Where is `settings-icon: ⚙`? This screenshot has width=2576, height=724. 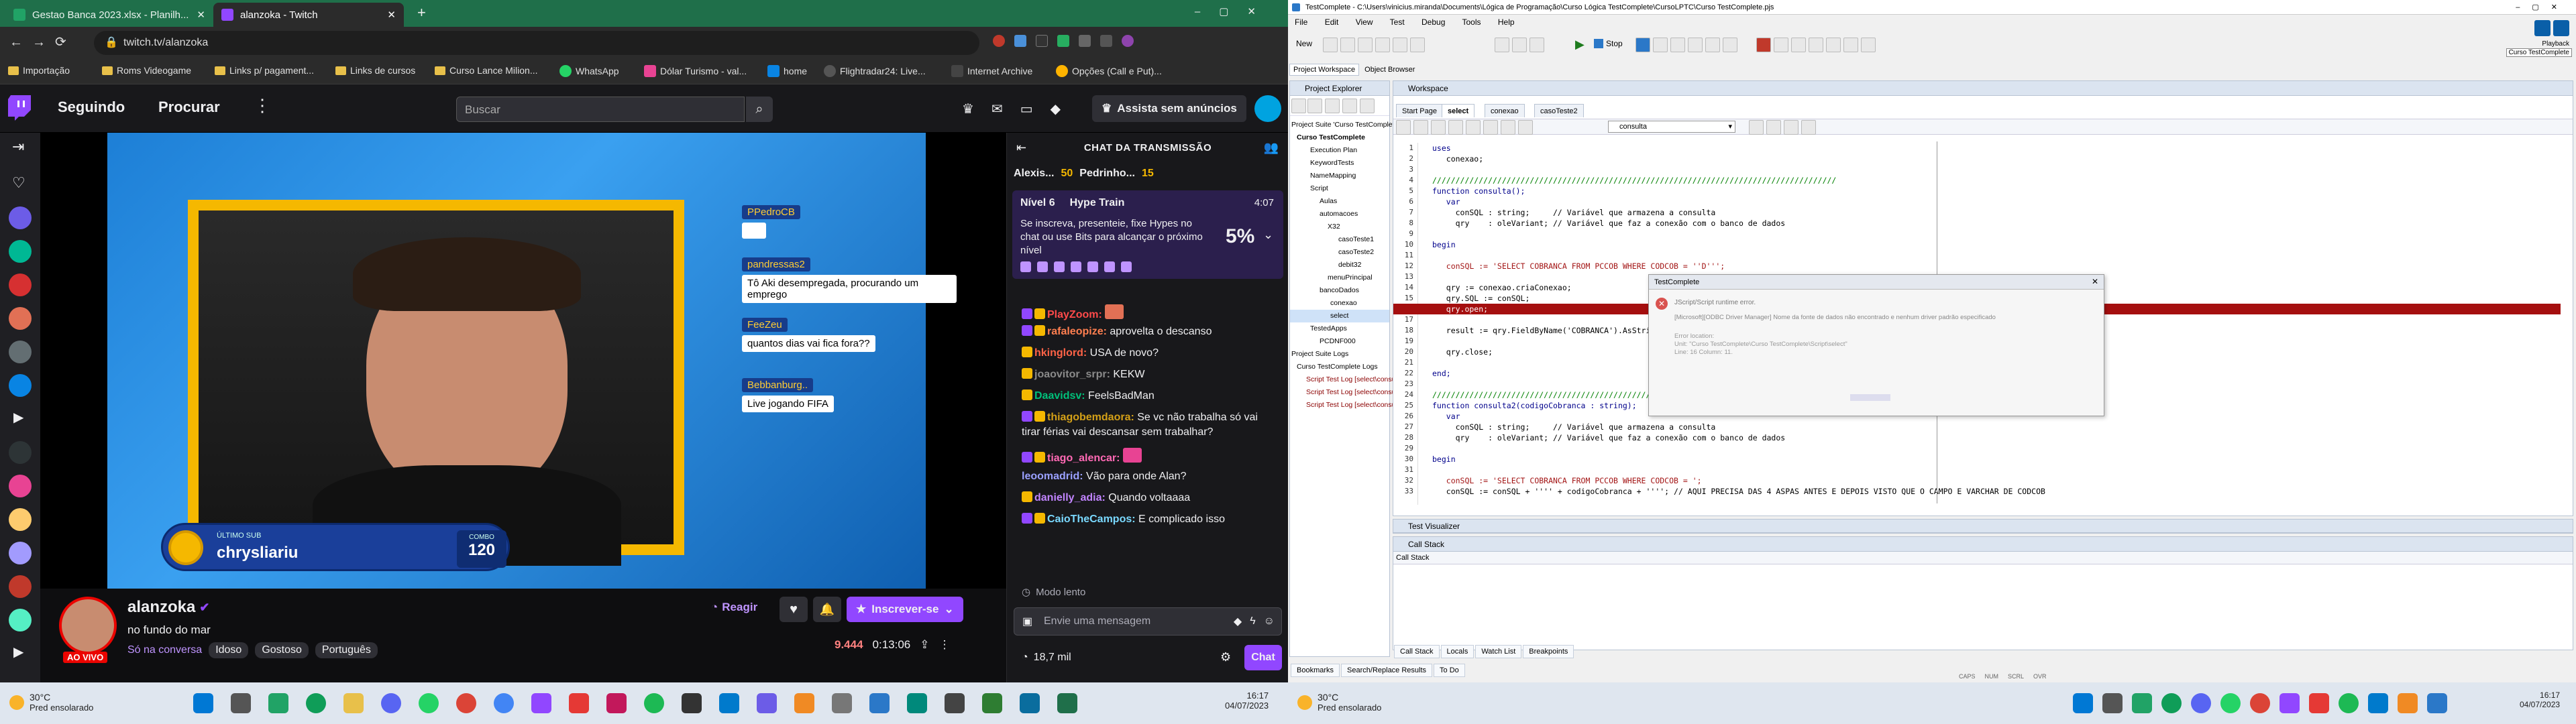
settings-icon: ⚙ is located at coordinates (1225, 657).